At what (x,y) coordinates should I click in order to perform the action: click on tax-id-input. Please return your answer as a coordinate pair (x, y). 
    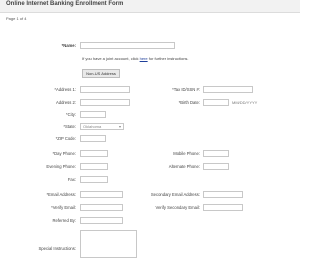
    Looking at the image, I should click on (228, 89).